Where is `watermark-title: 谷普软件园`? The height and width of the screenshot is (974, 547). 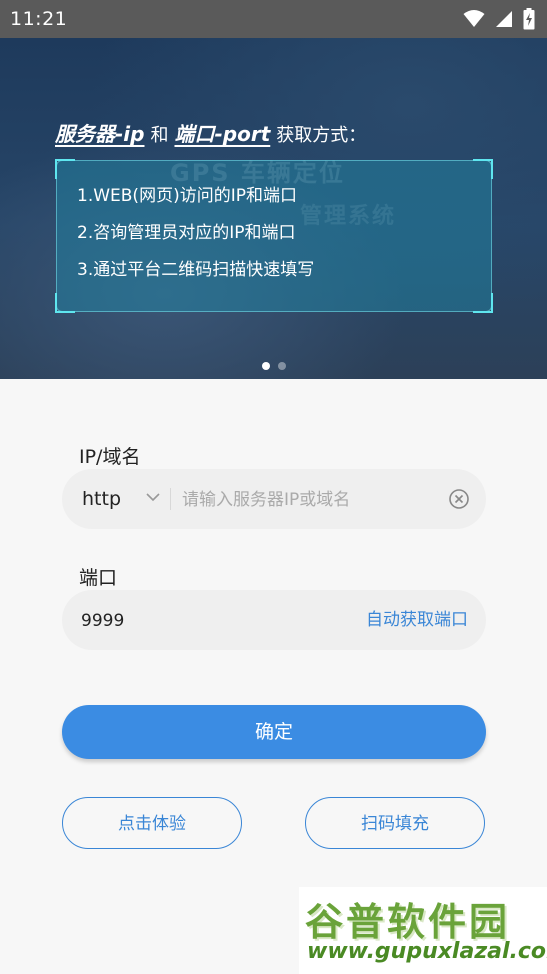 watermark-title: 谷普软件园 is located at coordinates (408, 922).